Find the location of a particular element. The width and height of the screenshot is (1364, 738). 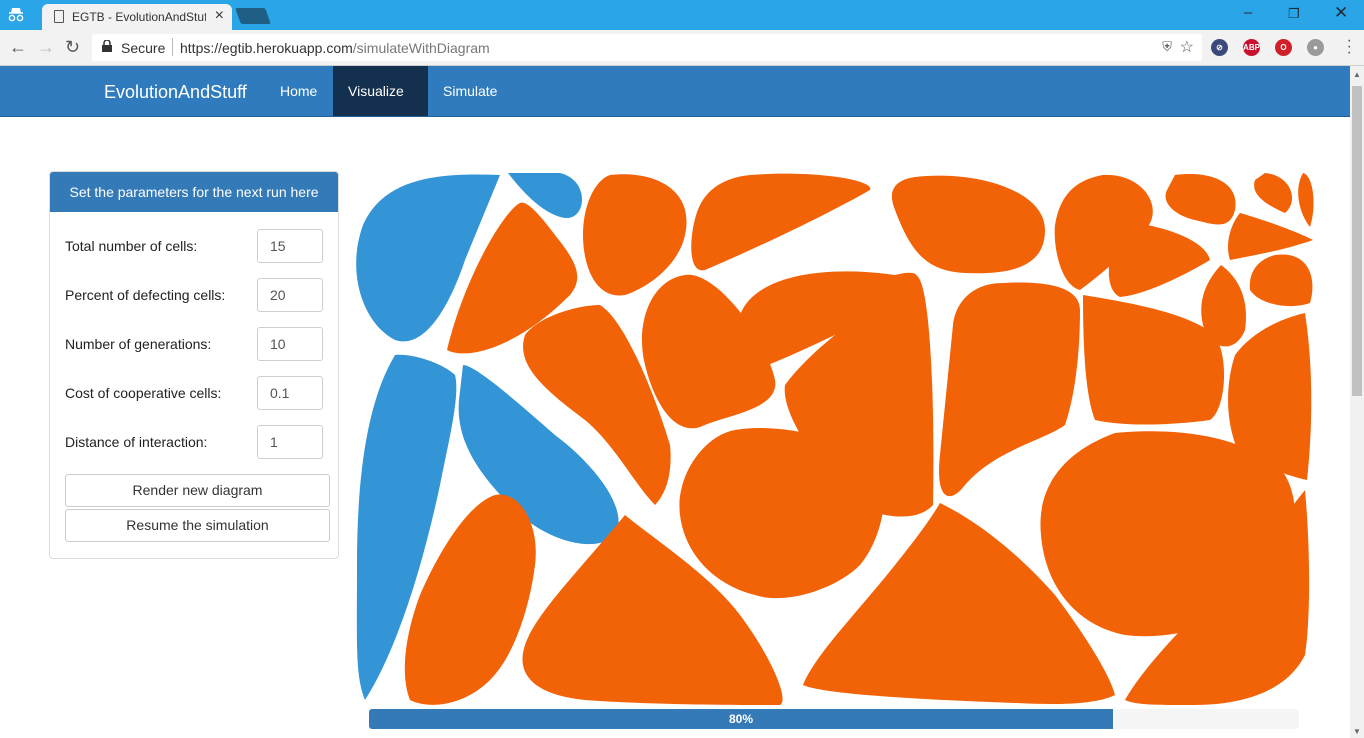

nav-simulate: Simulate is located at coordinates (470, 91).